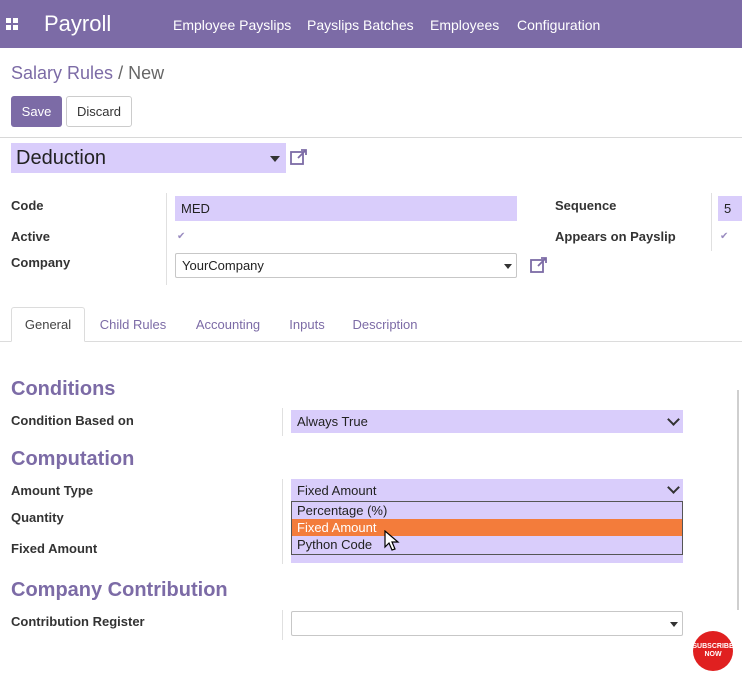  I want to click on company-contribution-title: Company Contribution, so click(119, 590).